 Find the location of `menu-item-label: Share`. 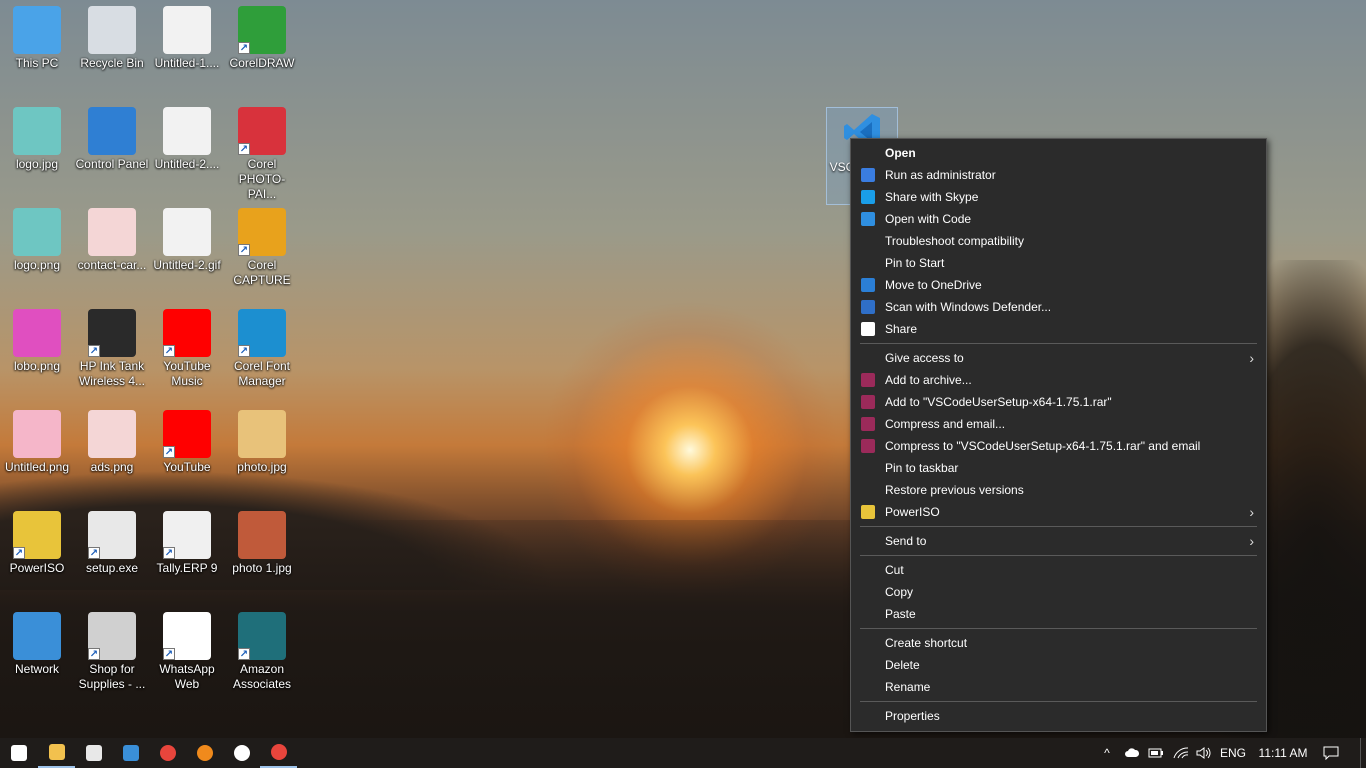

menu-item-label: Share is located at coordinates (901, 329).